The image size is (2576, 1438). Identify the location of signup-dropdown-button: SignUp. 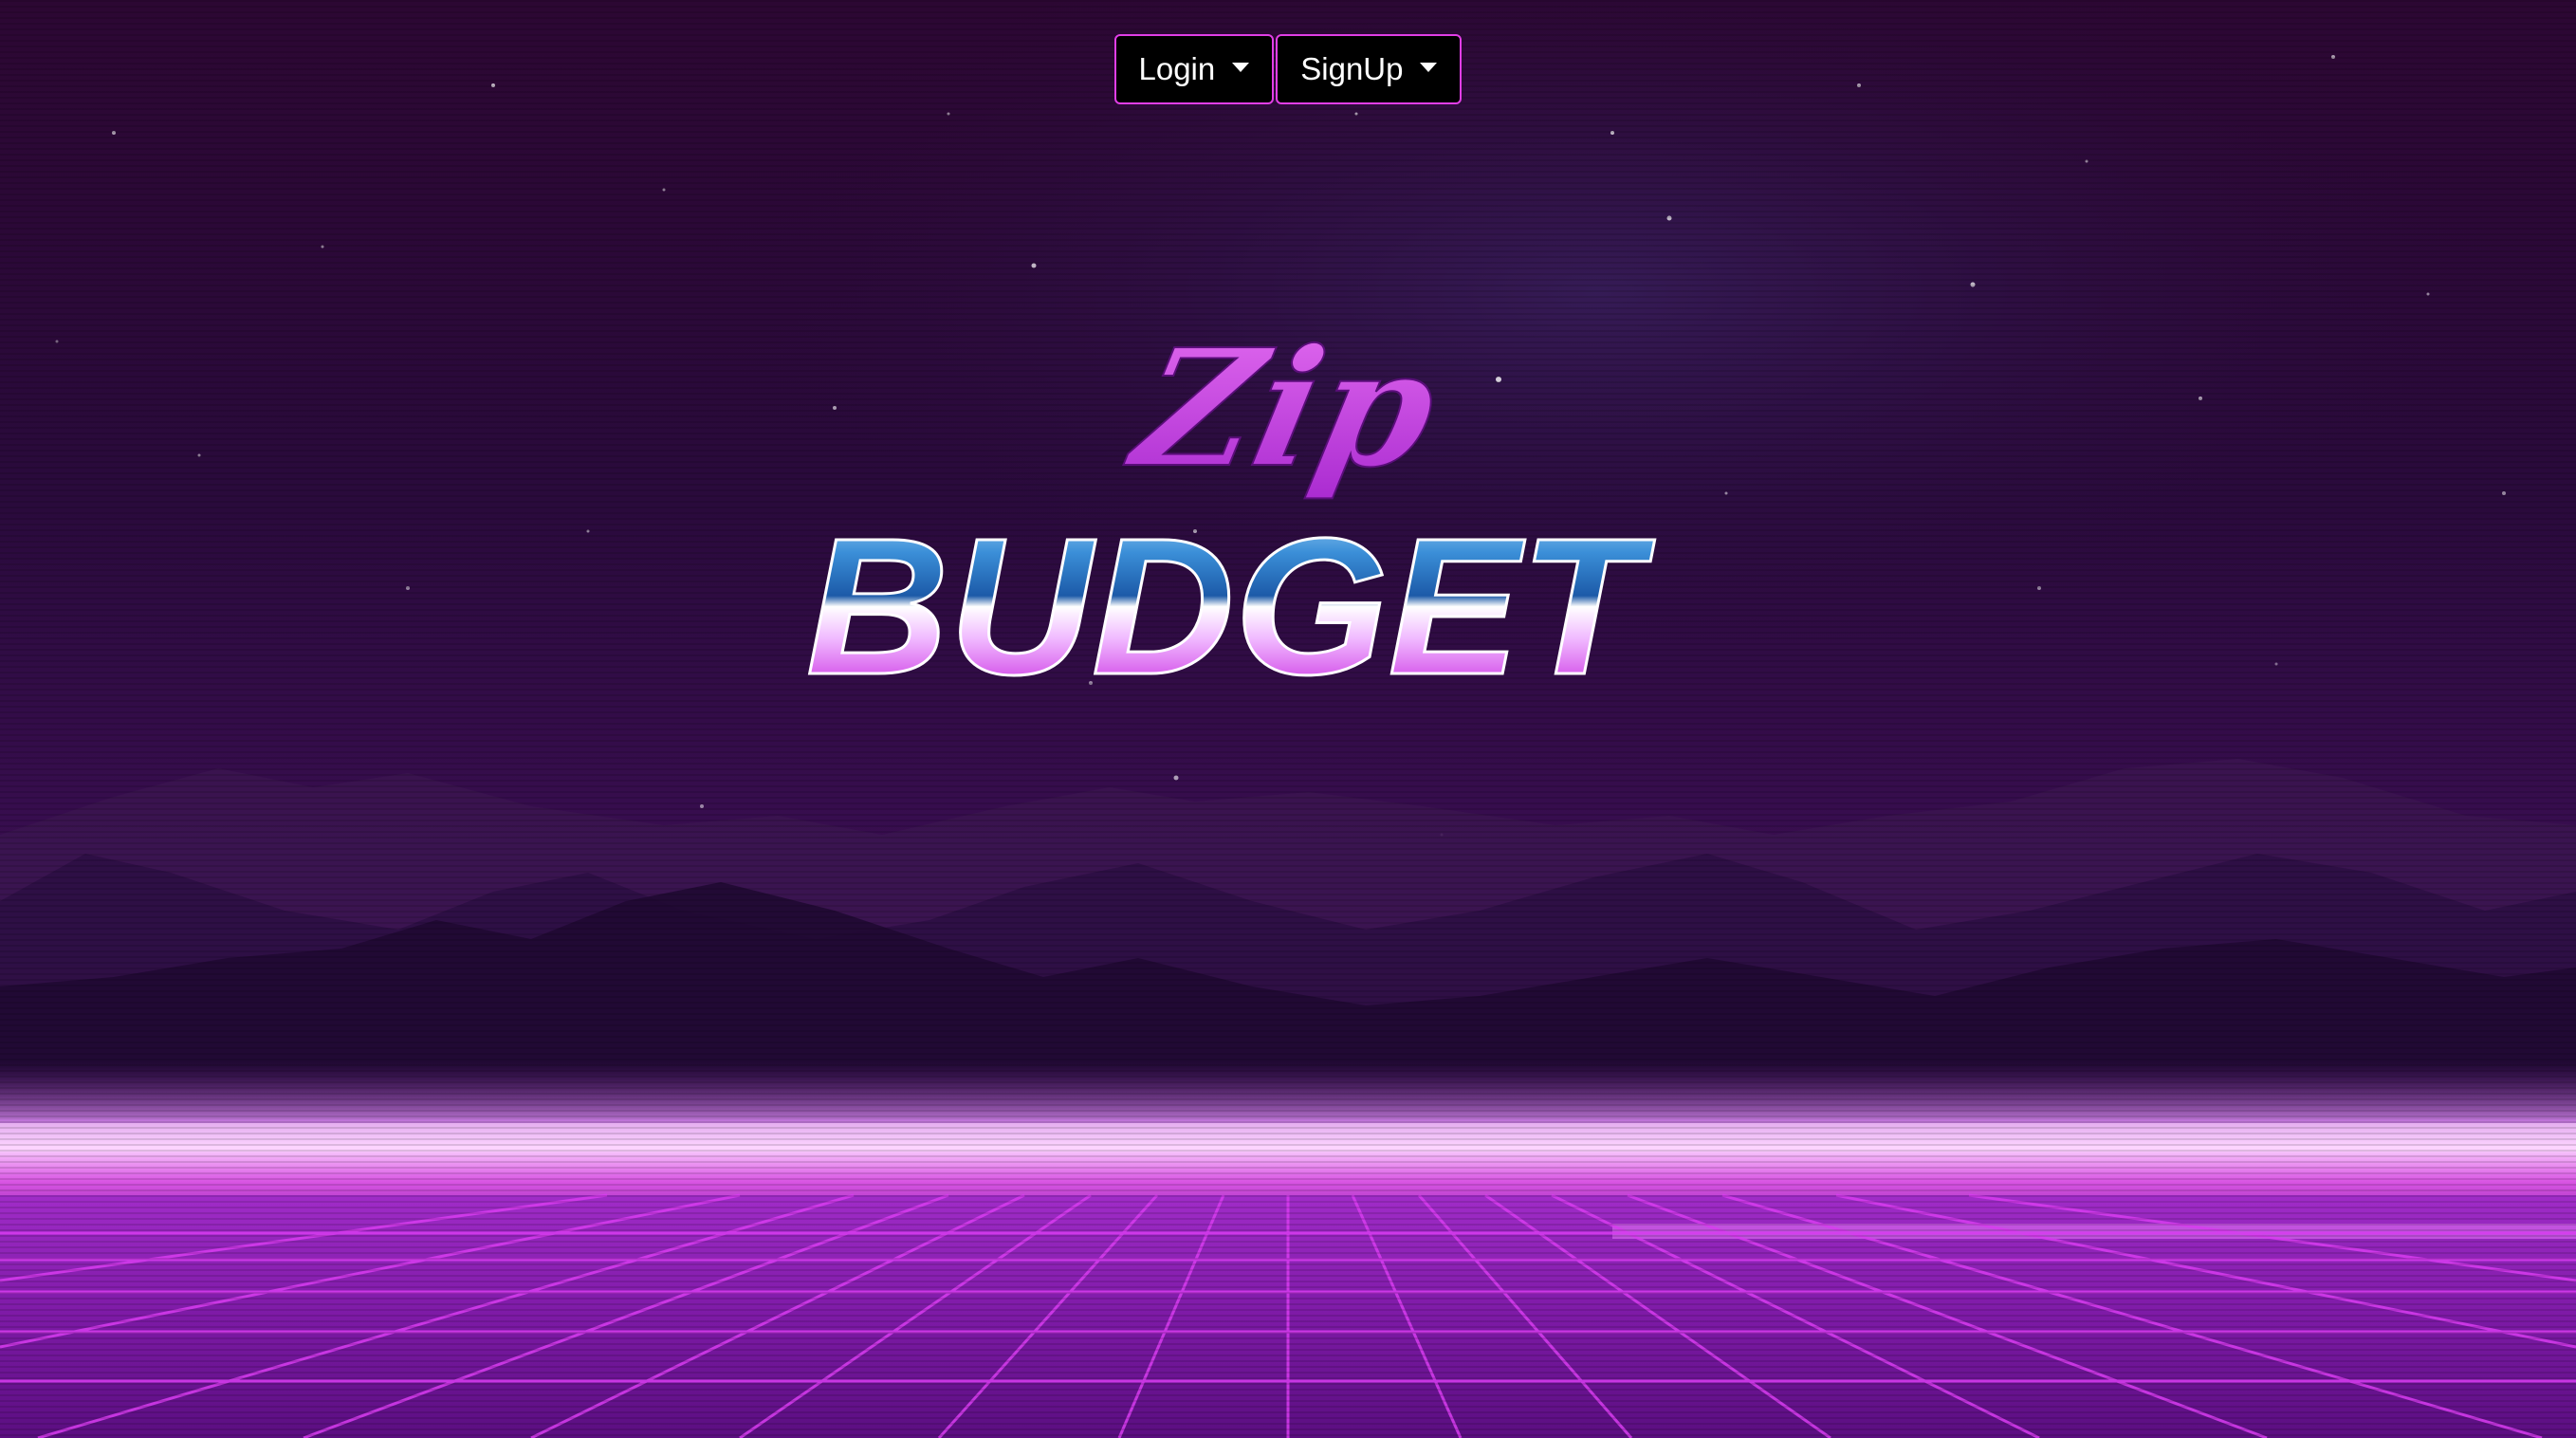
(1369, 69).